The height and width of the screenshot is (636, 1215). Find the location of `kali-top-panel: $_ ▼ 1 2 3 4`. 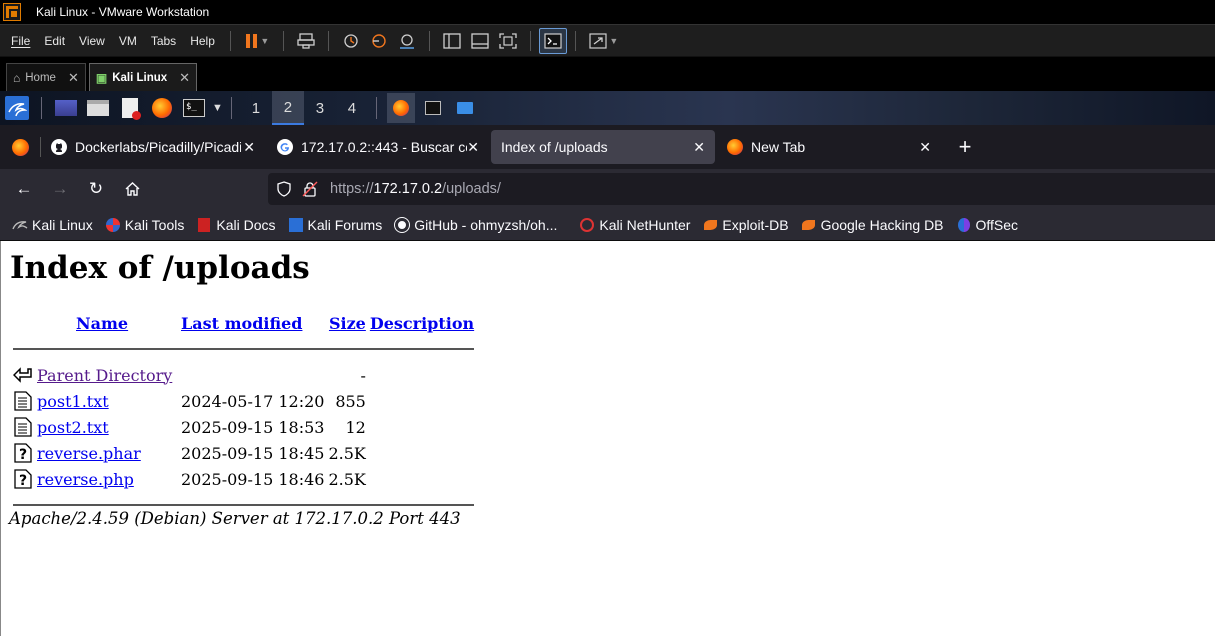

kali-top-panel: $_ ▼ 1 2 3 4 is located at coordinates (607, 108).